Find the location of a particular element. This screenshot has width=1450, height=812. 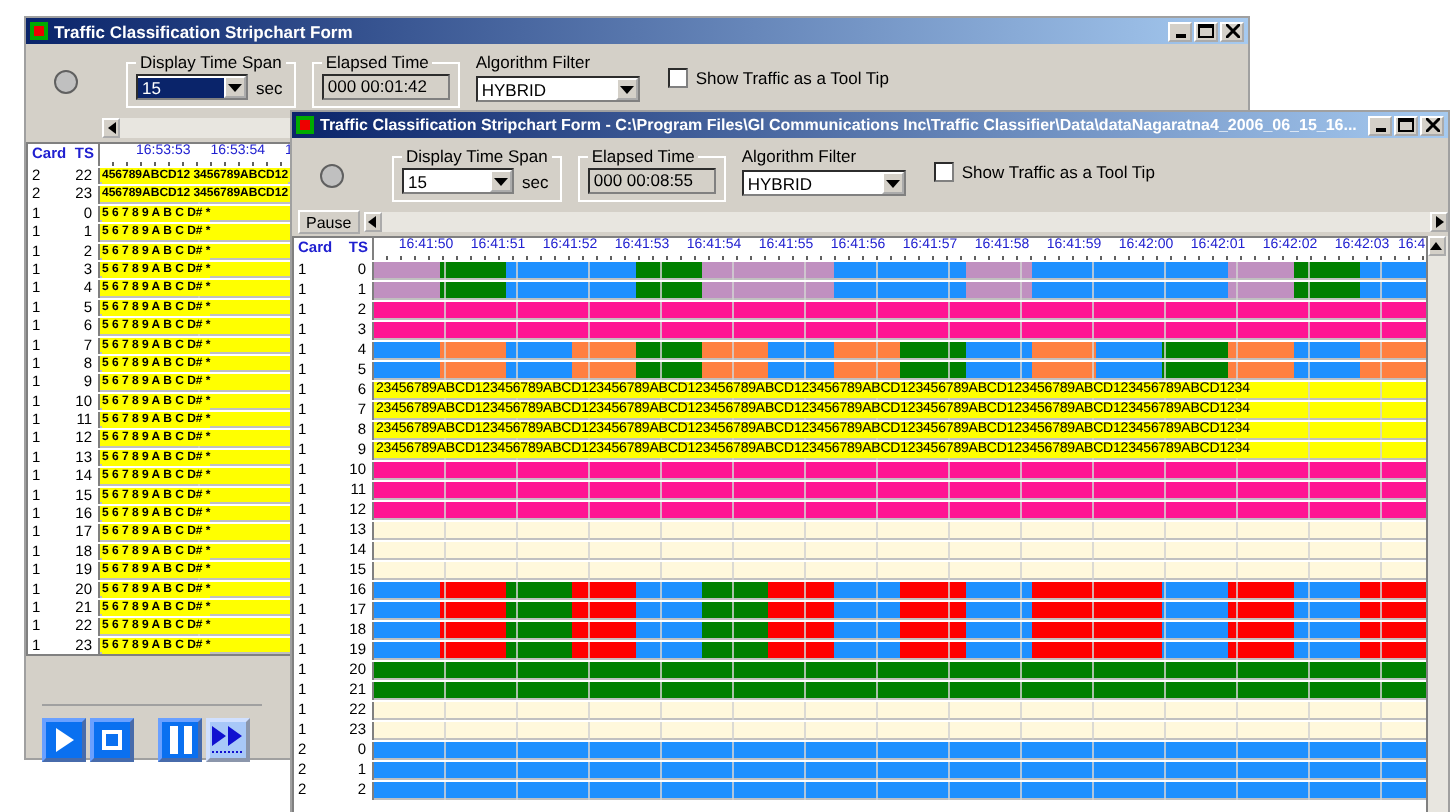

fast-forward-icon is located at coordinates (228, 740).